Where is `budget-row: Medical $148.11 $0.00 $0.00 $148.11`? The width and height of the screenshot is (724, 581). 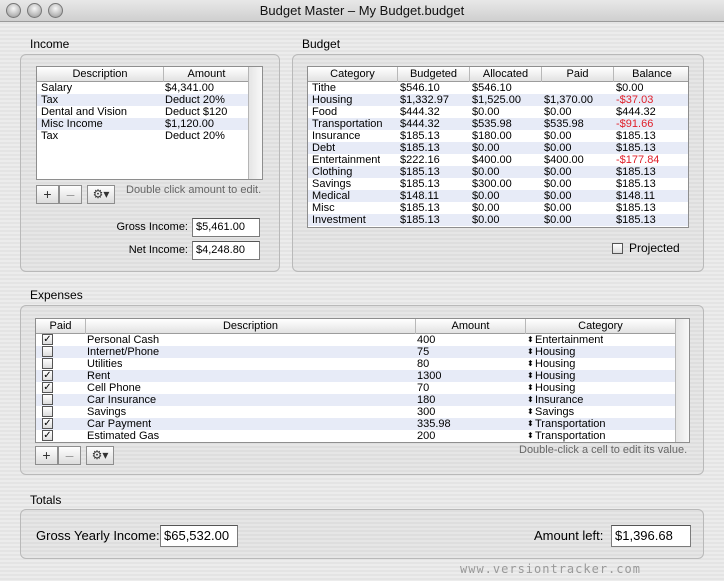
budget-row: Medical $148.11 $0.00 $0.00 $148.11 is located at coordinates (498, 196).